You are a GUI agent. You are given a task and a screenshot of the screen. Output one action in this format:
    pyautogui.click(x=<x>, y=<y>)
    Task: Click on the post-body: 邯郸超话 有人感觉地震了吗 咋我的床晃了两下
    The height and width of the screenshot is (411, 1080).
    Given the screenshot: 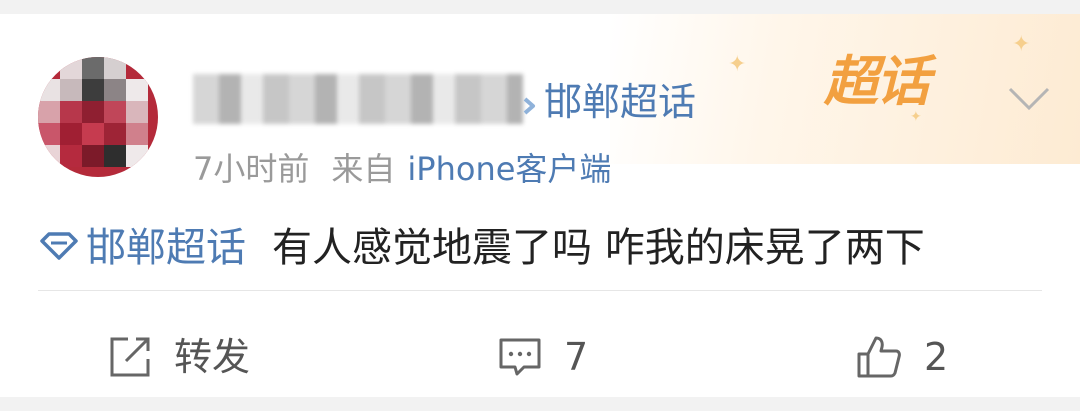 What is the action you would take?
    pyautogui.click(x=481, y=248)
    